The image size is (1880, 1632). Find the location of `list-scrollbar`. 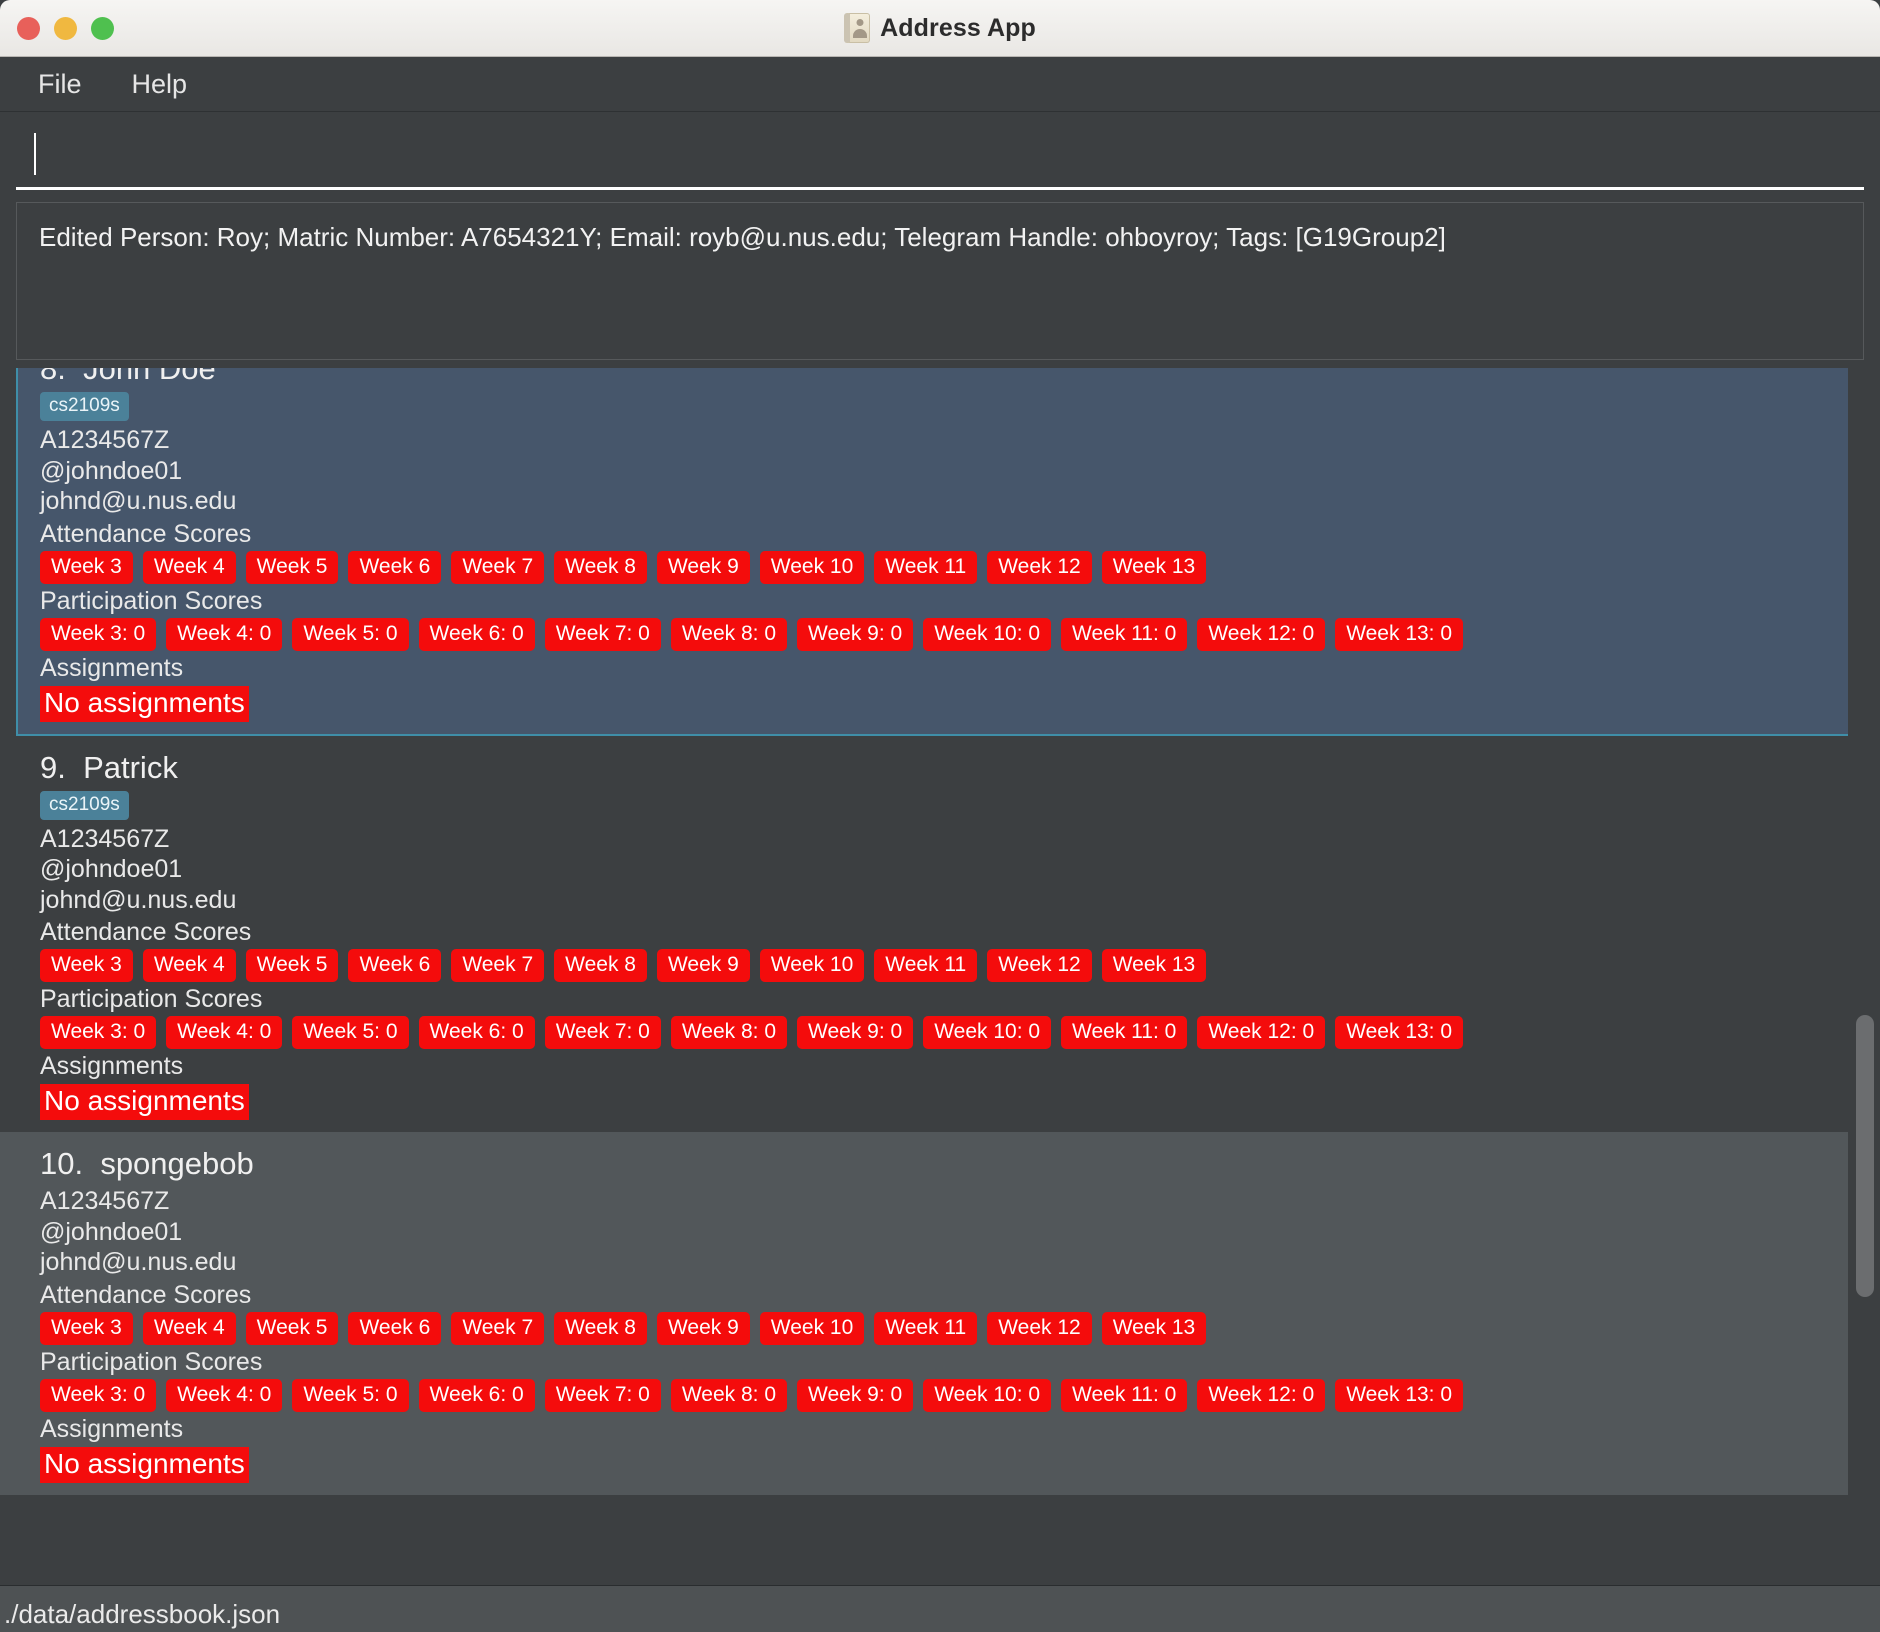

list-scrollbar is located at coordinates (1864, 976).